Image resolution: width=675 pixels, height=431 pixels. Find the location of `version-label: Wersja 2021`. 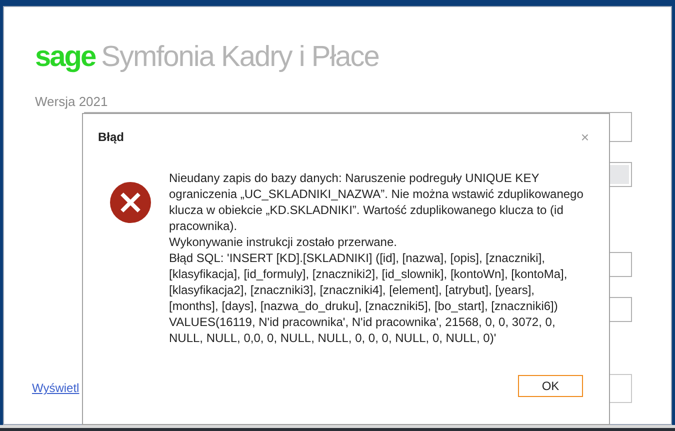

version-label: Wersja 2021 is located at coordinates (72, 102).